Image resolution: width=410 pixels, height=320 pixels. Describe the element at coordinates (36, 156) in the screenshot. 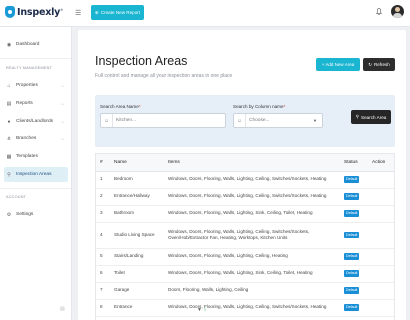

I see `sidebar-item-templates: ▦ Templates` at that location.